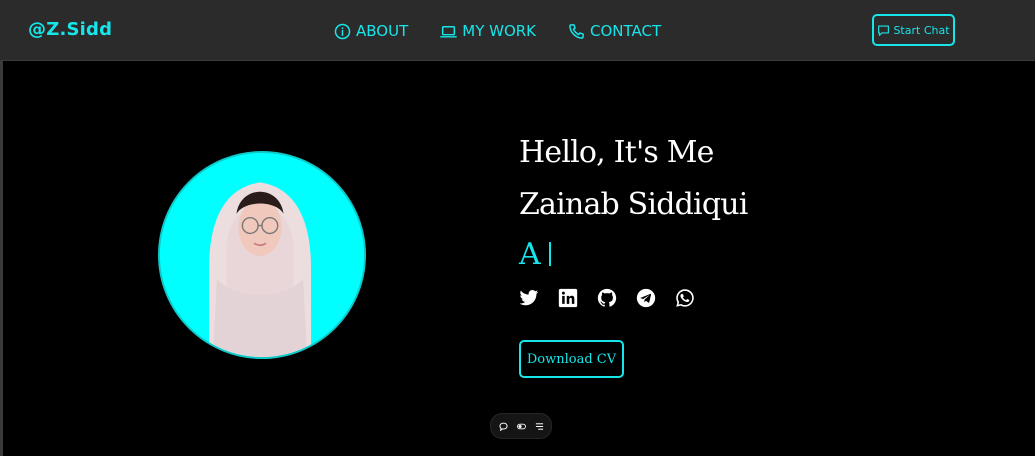 The image size is (1035, 456). I want to click on nav-link-about: ABOUT, so click(371, 31).